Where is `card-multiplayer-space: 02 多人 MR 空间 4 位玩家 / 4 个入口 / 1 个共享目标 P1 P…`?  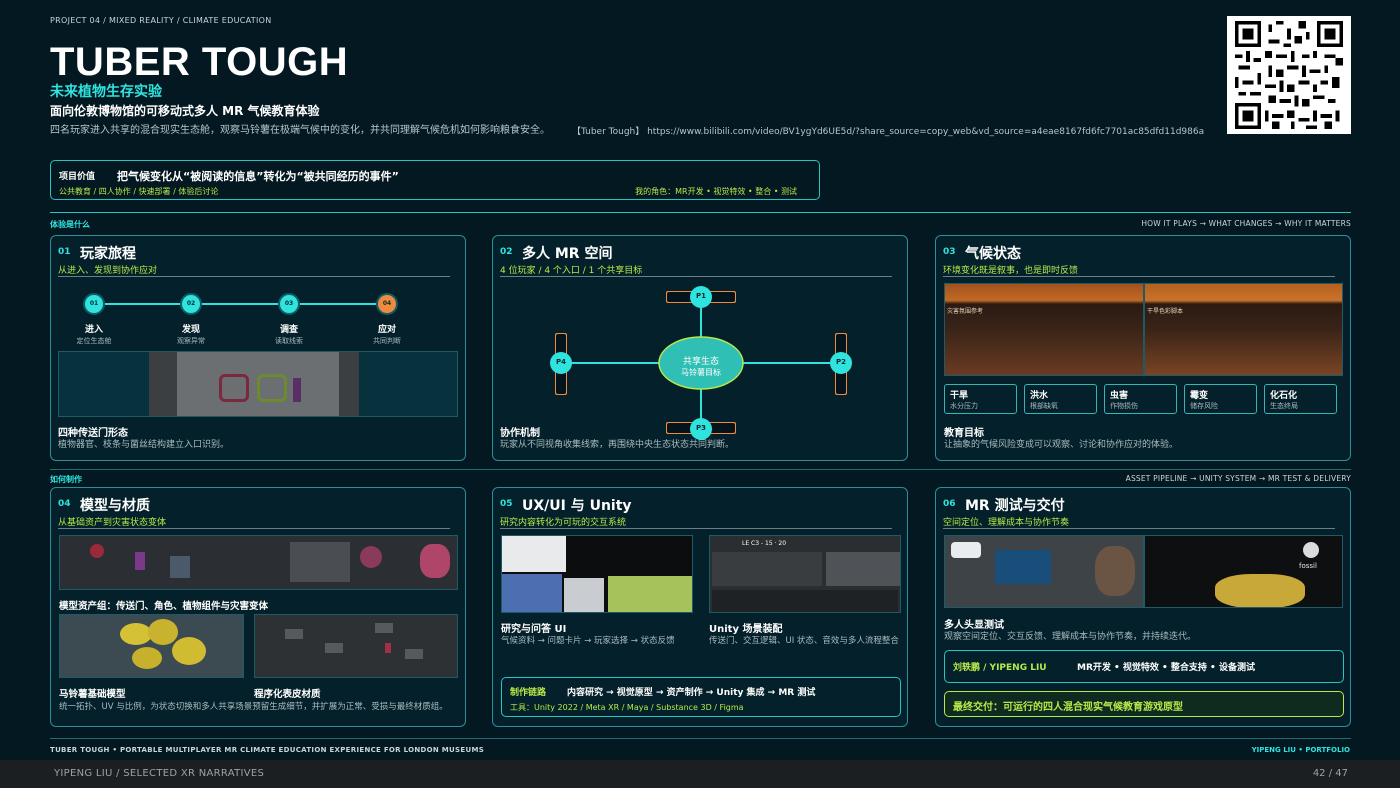 card-multiplayer-space: 02 多人 MR 空间 4 位玩家 / 4 个入口 / 1 个共享目标 P1 P… is located at coordinates (700, 348).